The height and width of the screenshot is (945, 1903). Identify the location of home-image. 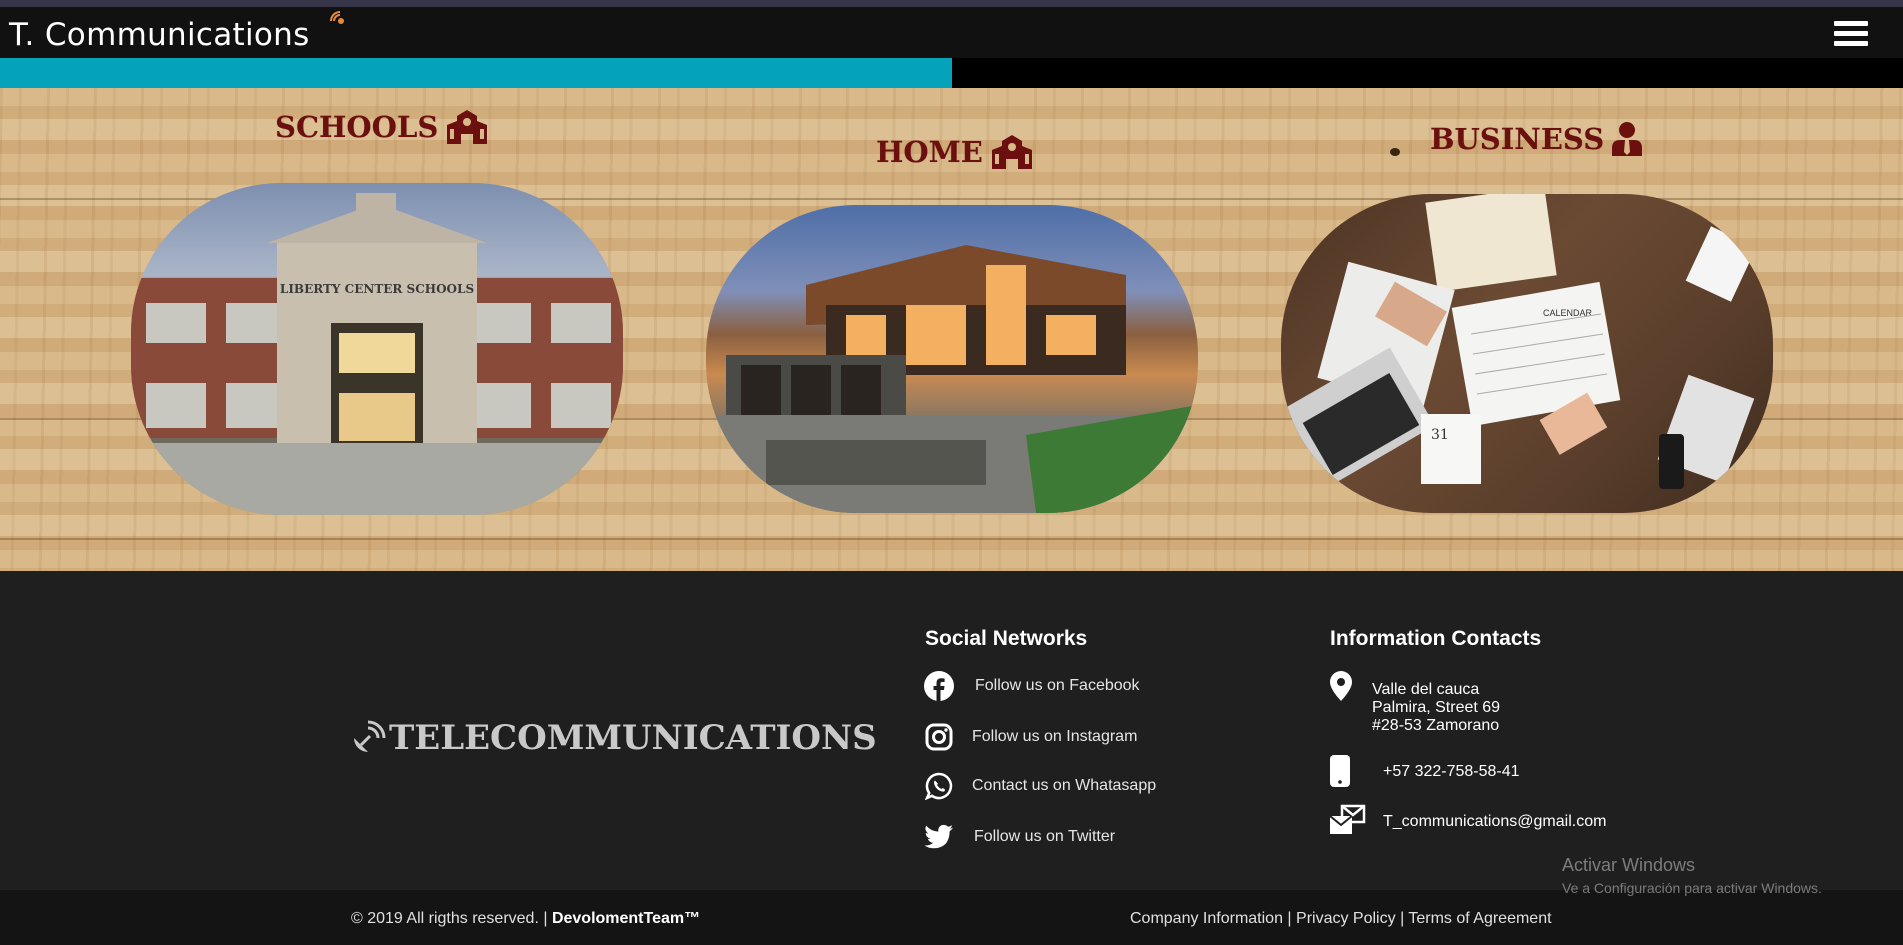
(952, 359).